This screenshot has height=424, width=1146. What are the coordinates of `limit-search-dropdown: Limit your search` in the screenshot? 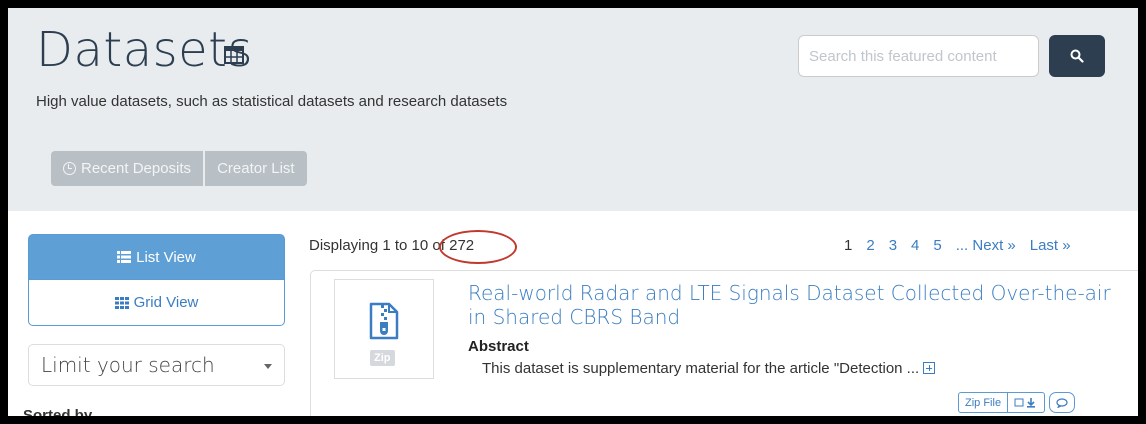 It's located at (156, 365).